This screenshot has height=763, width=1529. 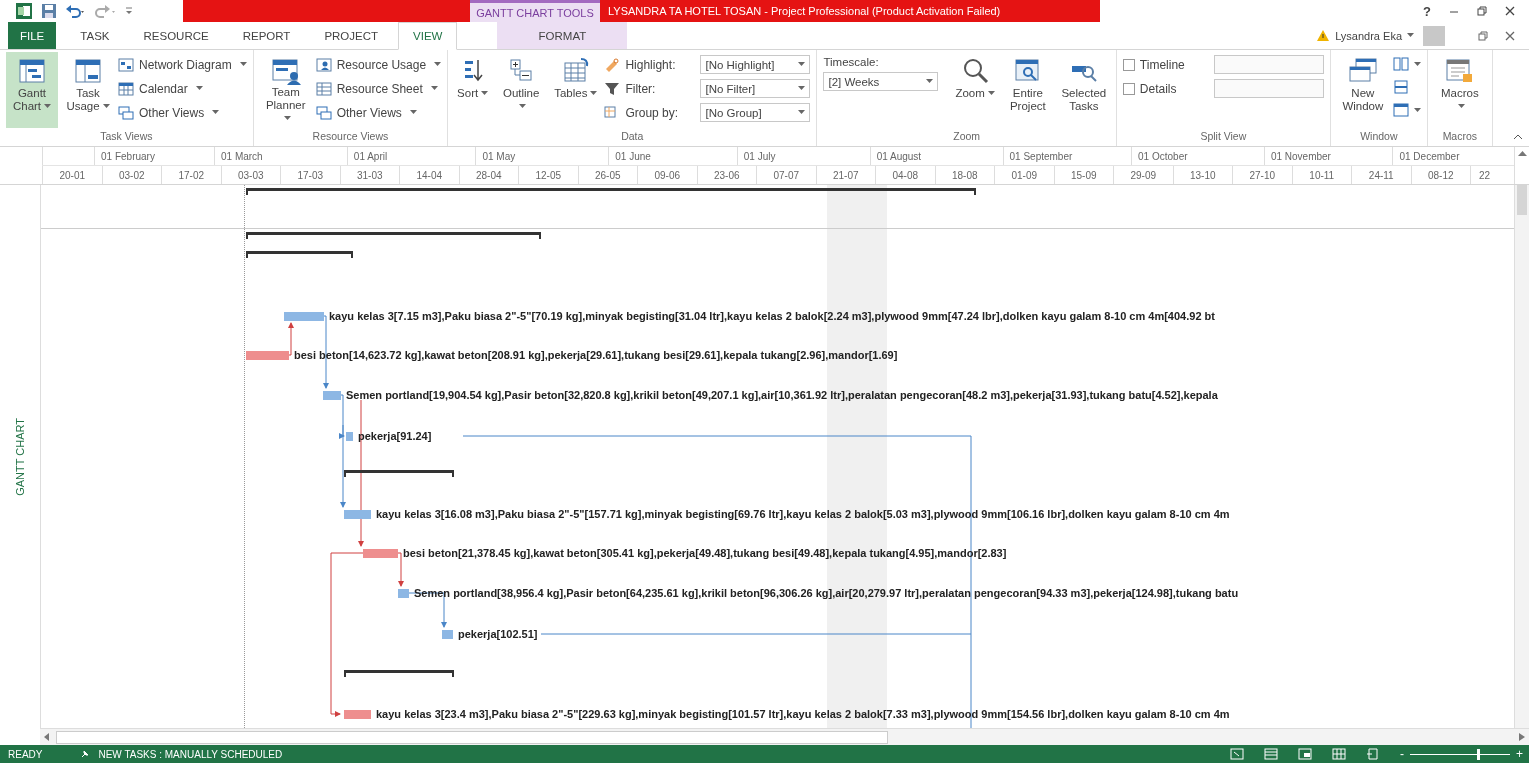 What do you see at coordinates (881, 81) in the screenshot?
I see `timescale-dropdown: [2] Weeks` at bounding box center [881, 81].